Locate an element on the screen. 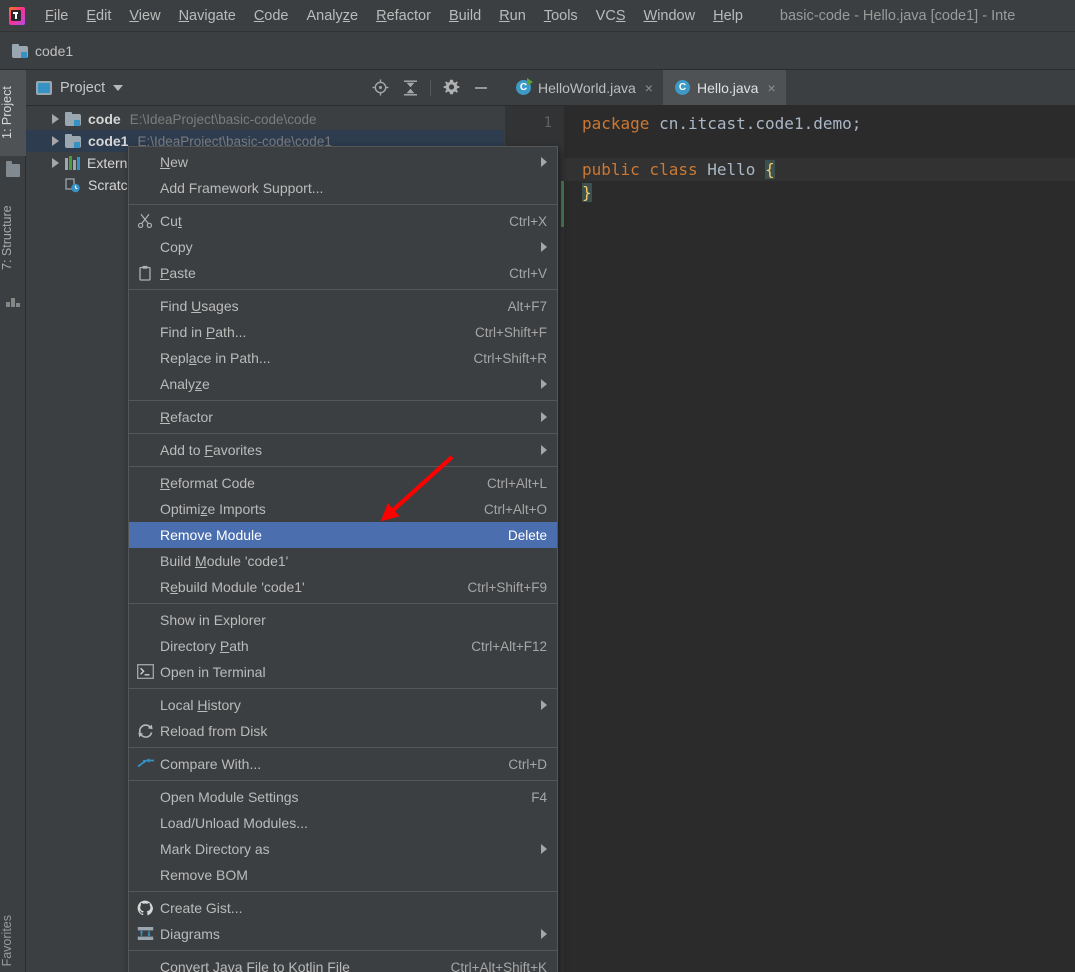 This screenshot has width=1075, height=972. project-panel-title: Project is located at coordinates (83, 87).